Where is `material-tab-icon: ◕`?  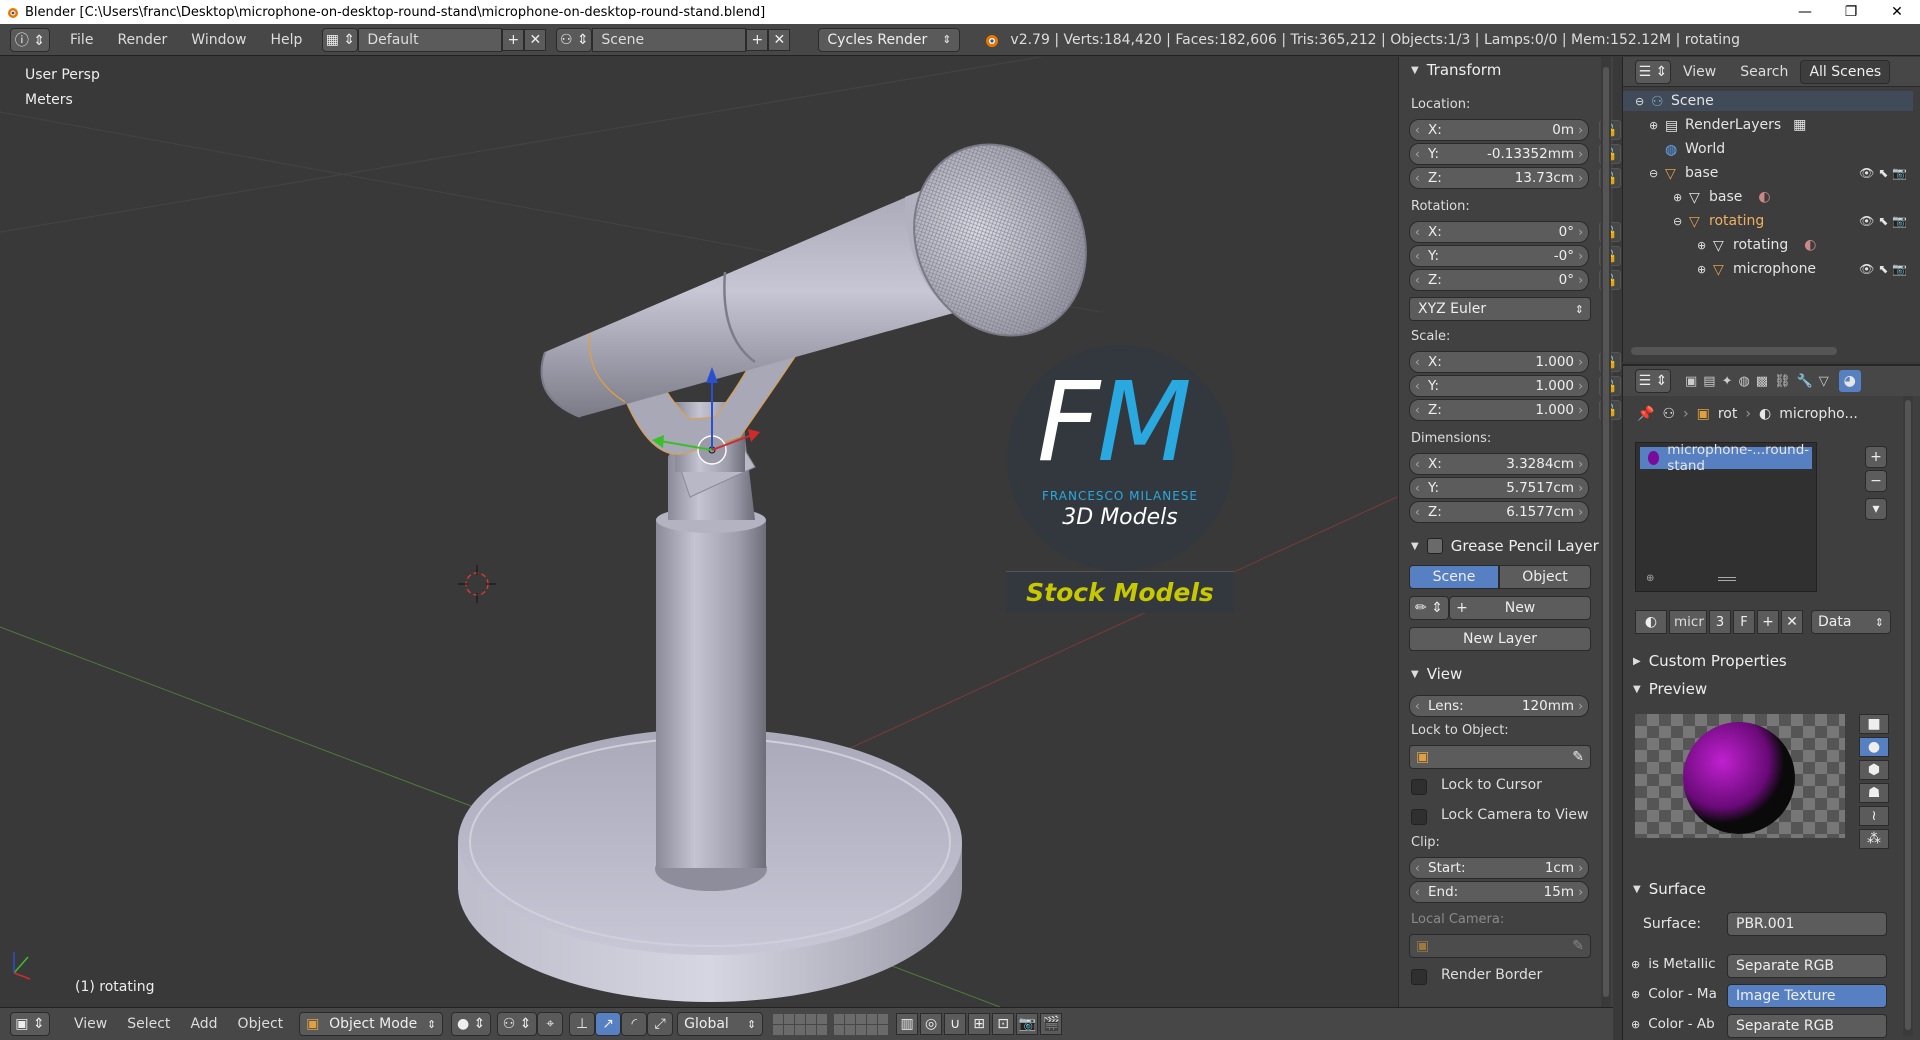
material-tab-icon: ◕ is located at coordinates (1849, 381).